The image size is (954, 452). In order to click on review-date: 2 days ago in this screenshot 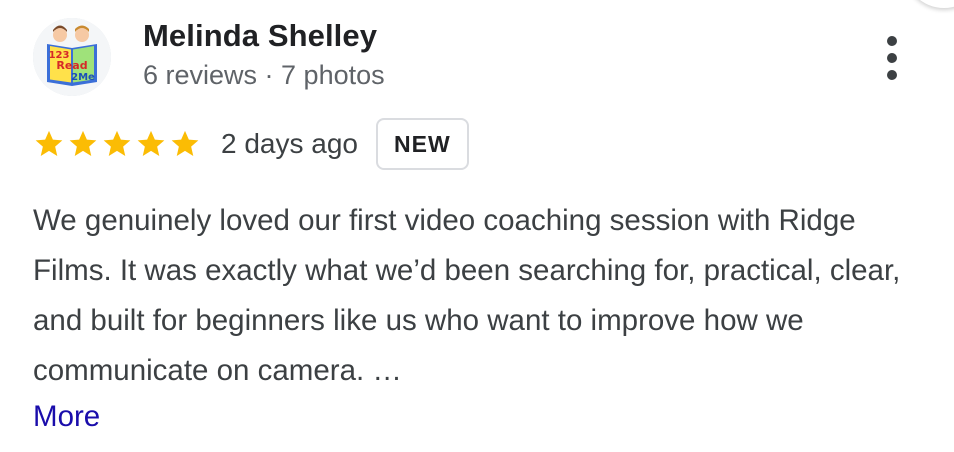, I will do `click(289, 143)`.